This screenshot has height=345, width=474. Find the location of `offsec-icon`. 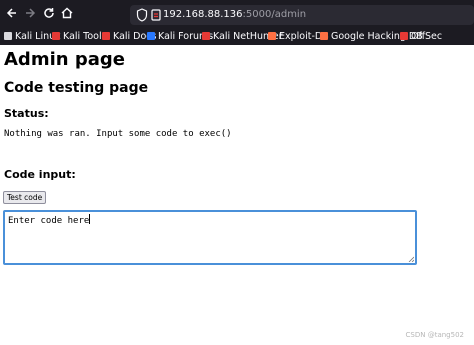

offsec-icon is located at coordinates (404, 36).